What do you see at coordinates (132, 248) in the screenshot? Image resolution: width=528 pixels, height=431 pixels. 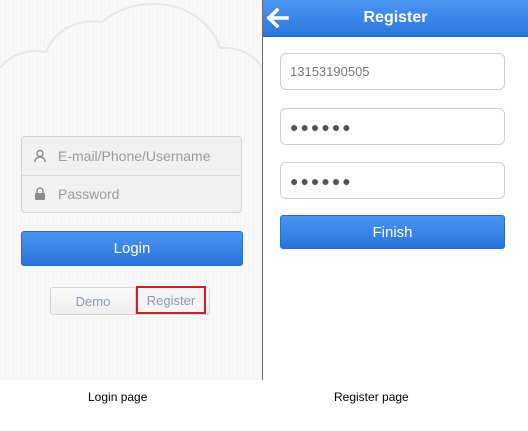 I see `login-button: Login` at bounding box center [132, 248].